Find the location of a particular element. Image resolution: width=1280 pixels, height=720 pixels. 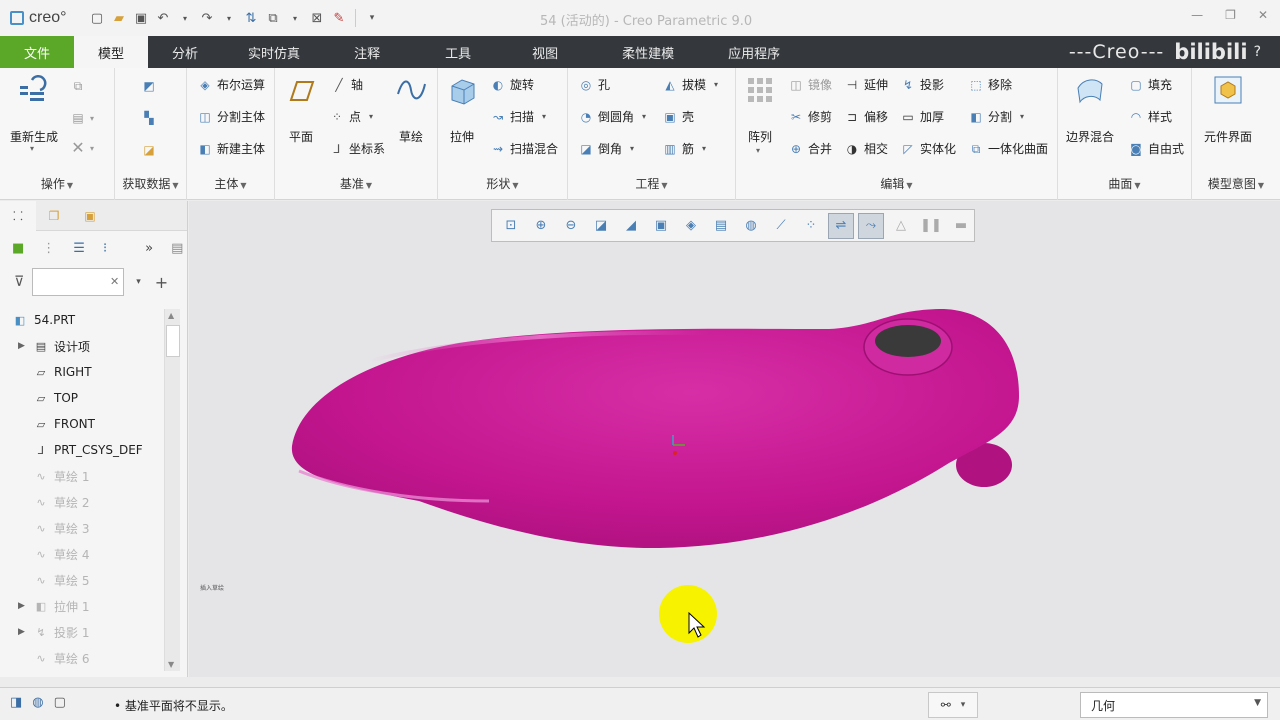

tab-live-simulation: 实时仿真 is located at coordinates (275, 52).